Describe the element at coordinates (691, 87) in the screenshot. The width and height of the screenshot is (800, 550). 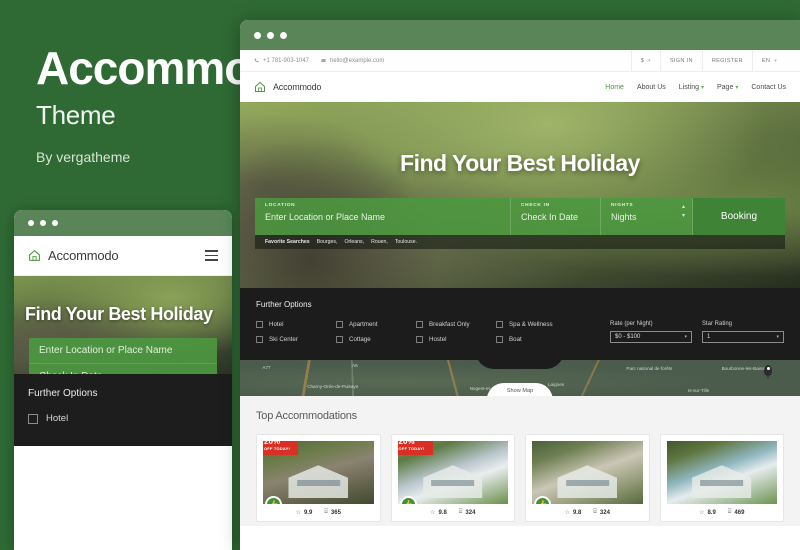
I see `nav-item-listing: Listing ▾` at that location.